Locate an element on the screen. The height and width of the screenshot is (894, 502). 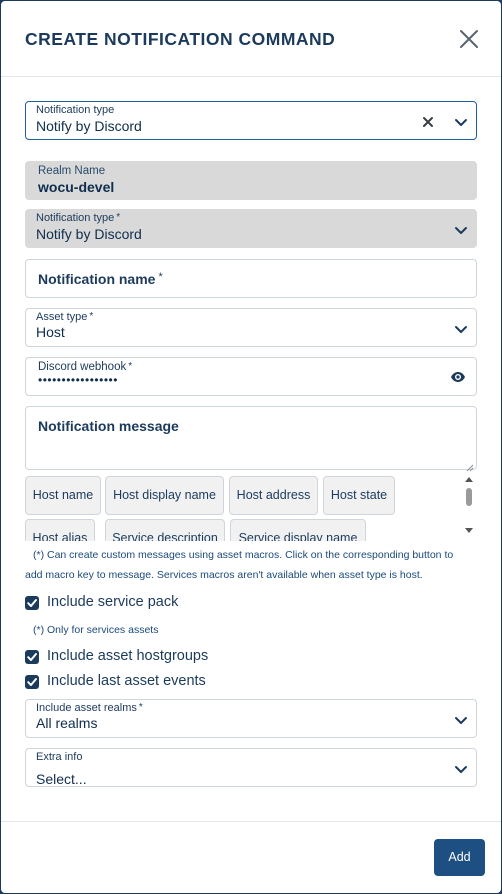
include-last-asset-events-label: Include last asset events is located at coordinates (126, 681).